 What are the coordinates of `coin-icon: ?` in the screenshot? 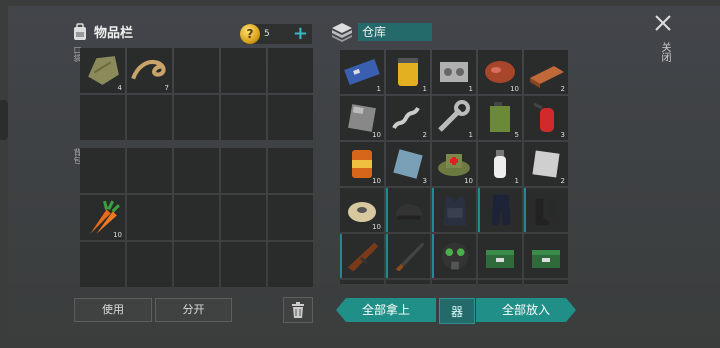 It's located at (250, 34).